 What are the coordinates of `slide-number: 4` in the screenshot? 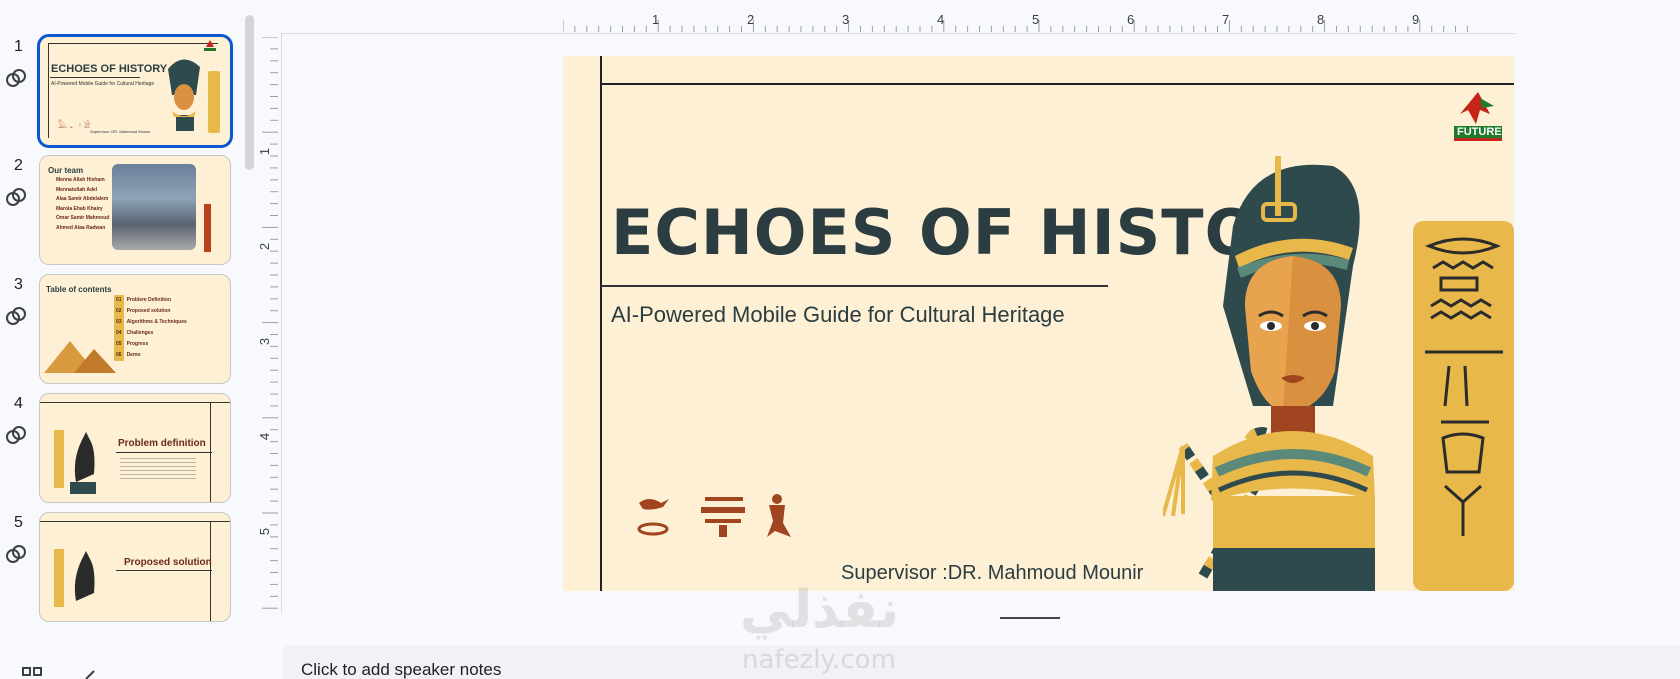 It's located at (18, 403).